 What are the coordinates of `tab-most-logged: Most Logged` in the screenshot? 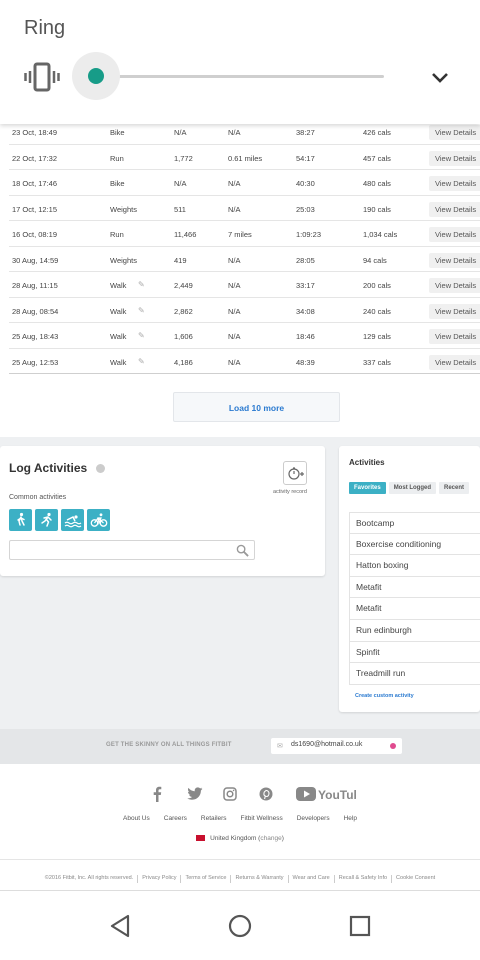 It's located at (412, 488).